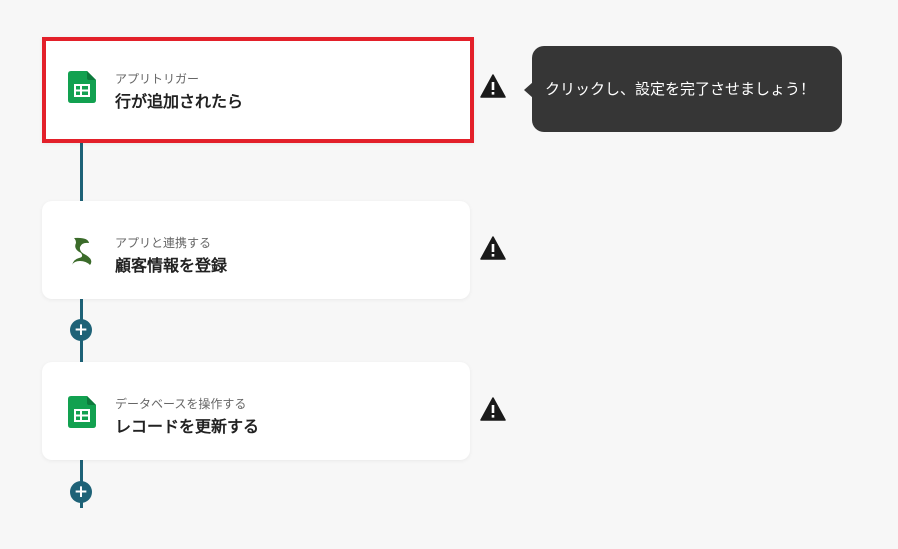 Image resolution: width=898 pixels, height=549 pixels. Describe the element at coordinates (181, 404) in the screenshot. I see `step-subtitle: データベースを操作する` at that location.